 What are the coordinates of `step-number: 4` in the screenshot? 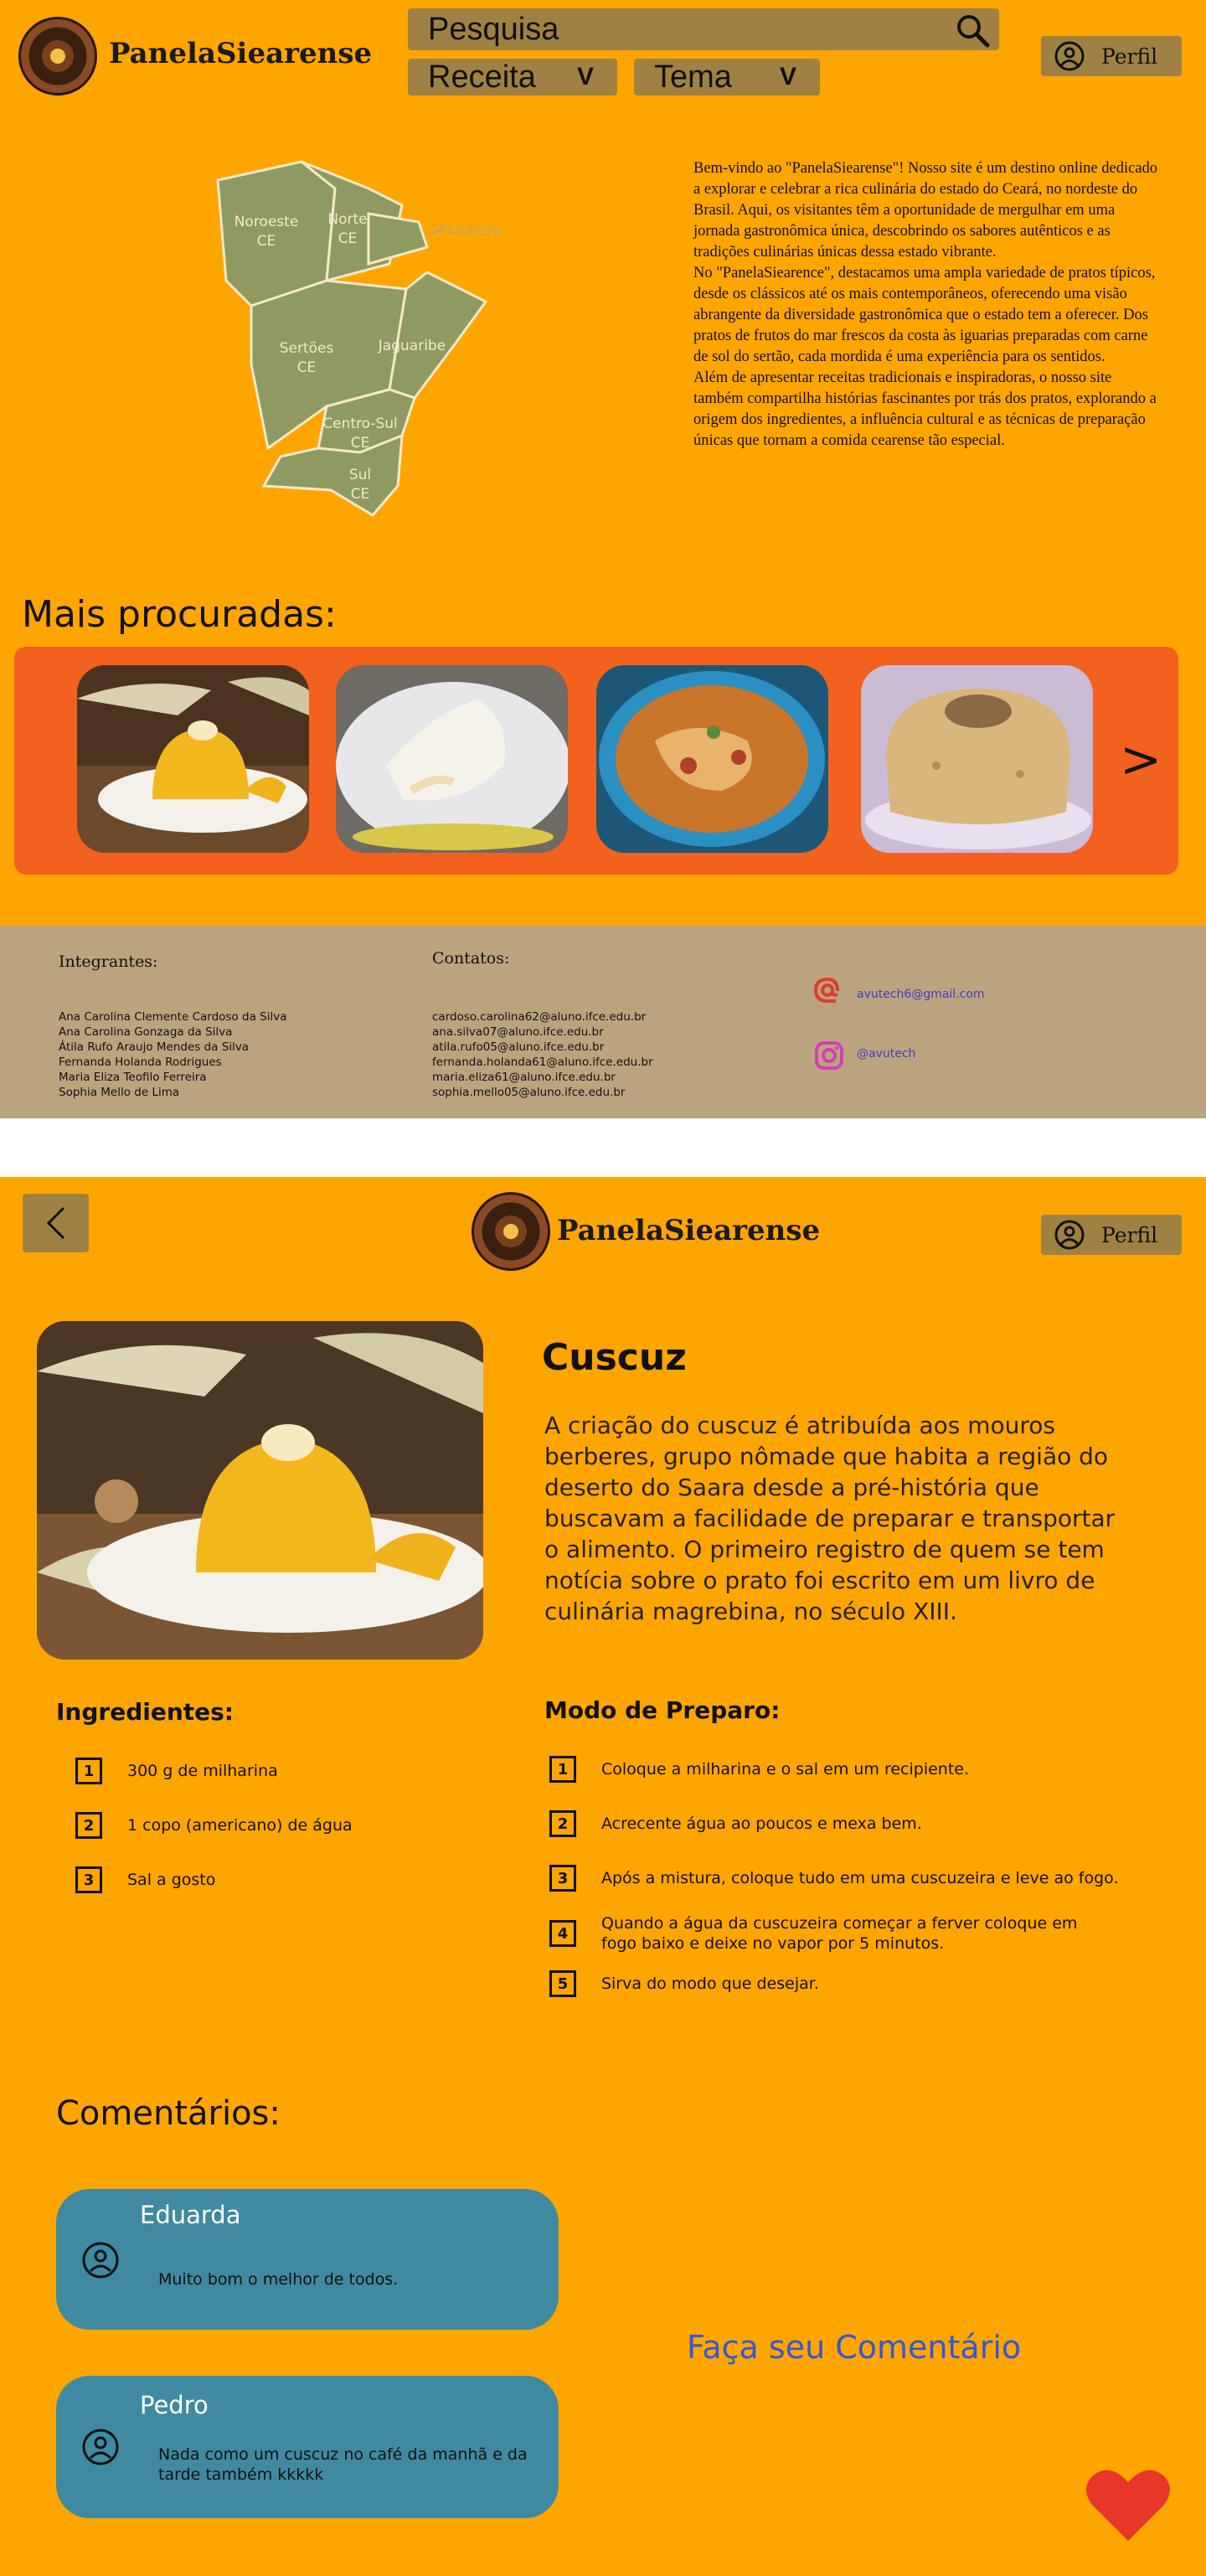 It's located at (562, 1933).